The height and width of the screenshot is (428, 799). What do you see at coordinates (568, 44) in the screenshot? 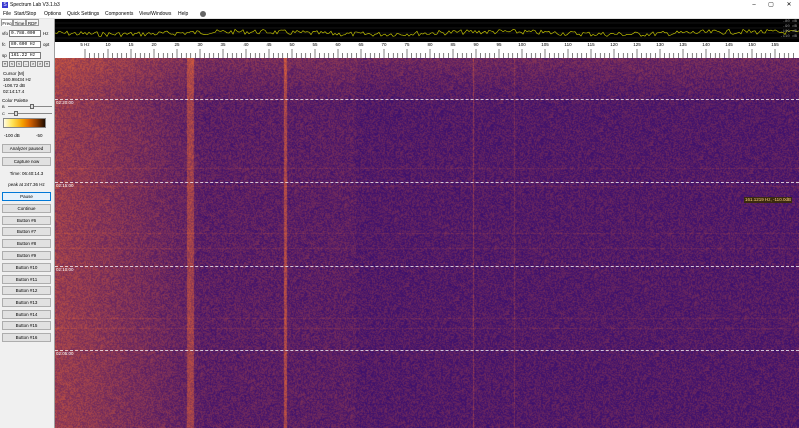
I see `frequency-tick-label: 110` at bounding box center [568, 44].